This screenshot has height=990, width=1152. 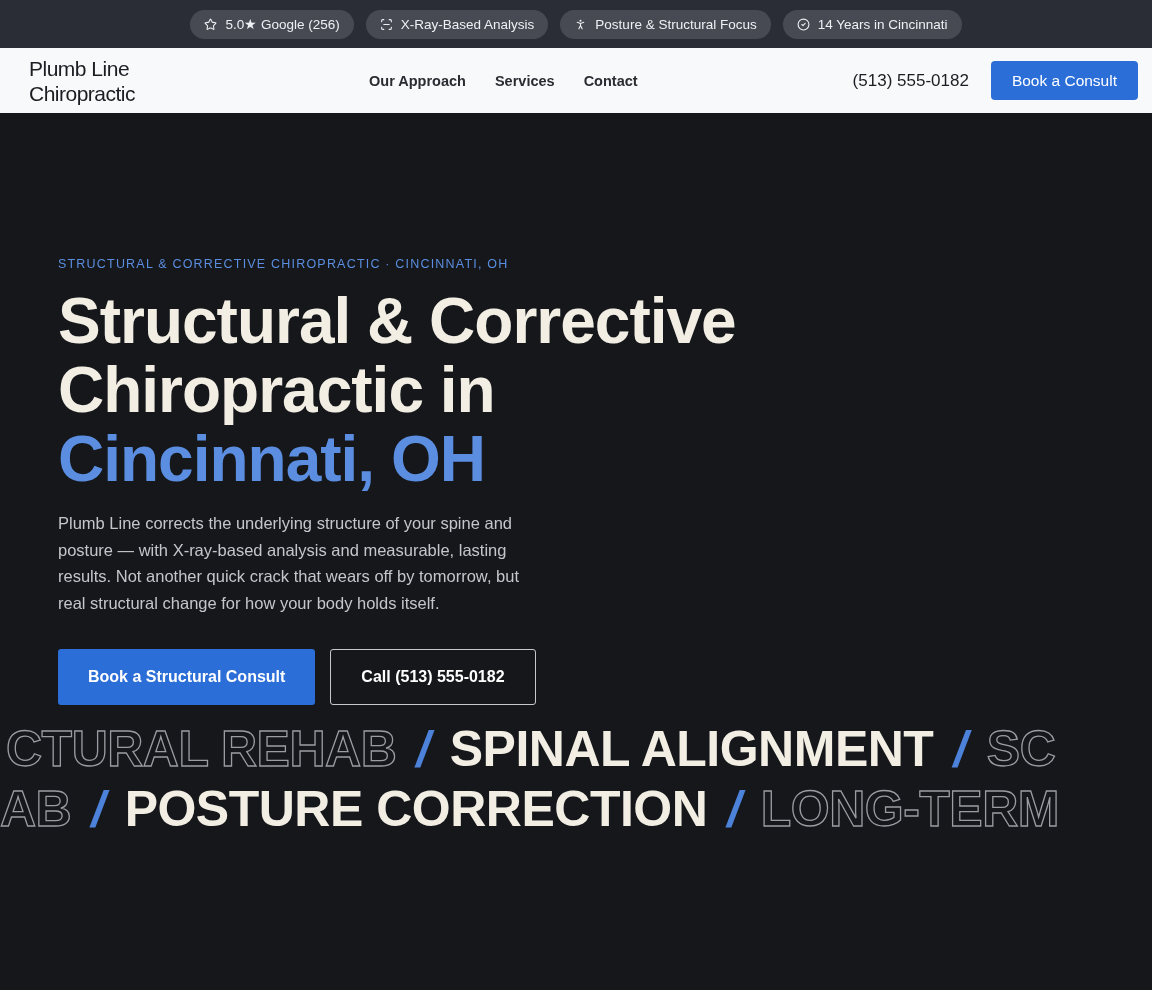 I want to click on check-circle-icon, so click(x=803, y=24).